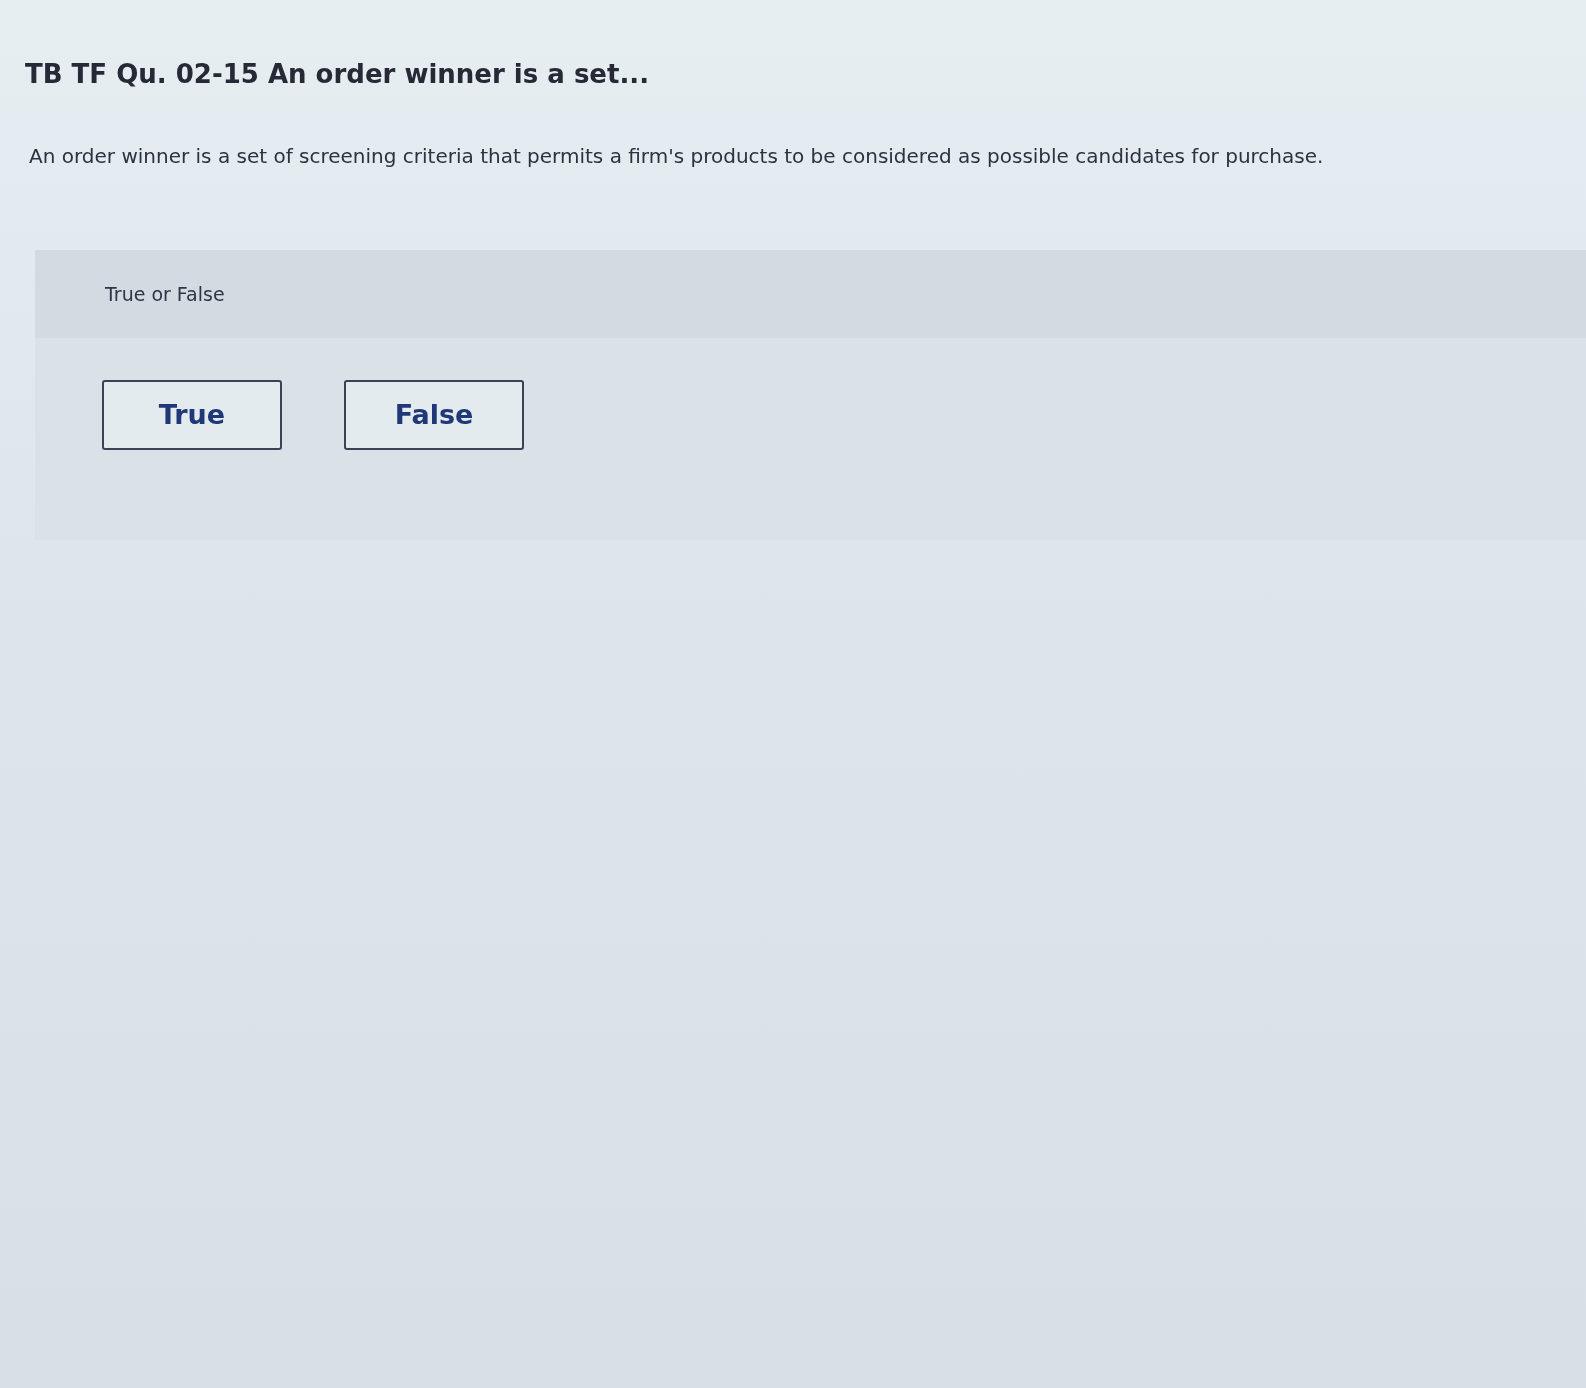  I want to click on question-text: An order winner is a set of screening criteria that permits a firm's products to be considered as possible candidates for purchase., so click(677, 156).